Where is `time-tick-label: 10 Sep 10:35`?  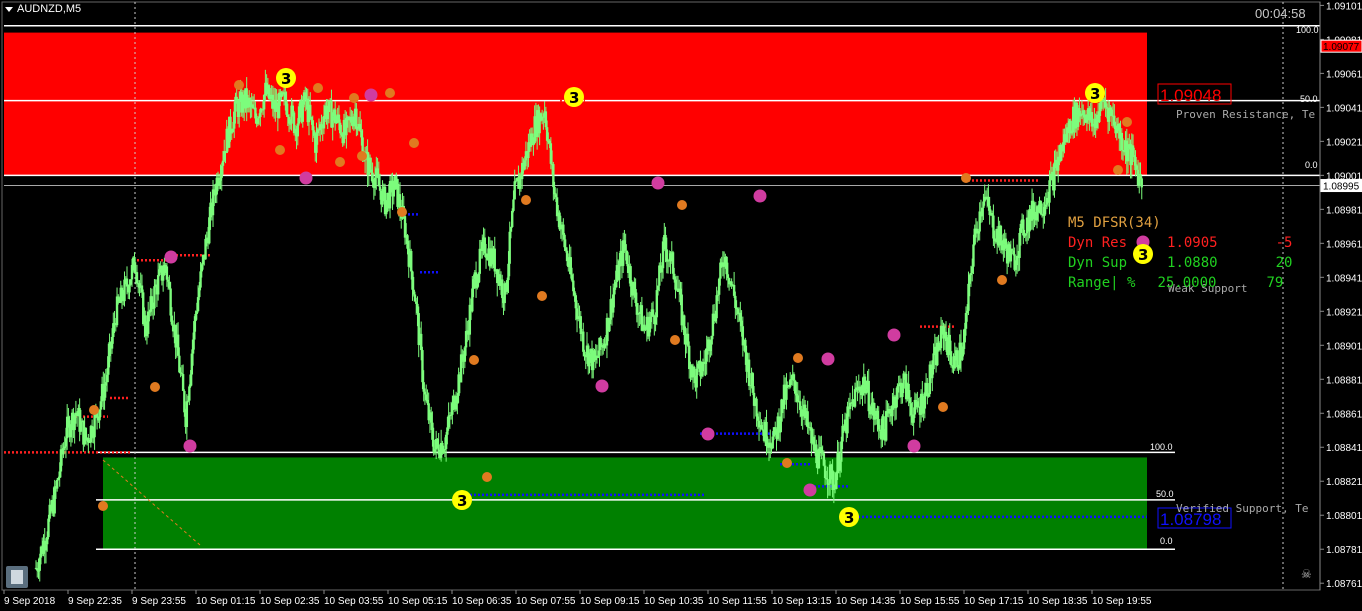
time-tick-label: 10 Sep 10:35 is located at coordinates (674, 601).